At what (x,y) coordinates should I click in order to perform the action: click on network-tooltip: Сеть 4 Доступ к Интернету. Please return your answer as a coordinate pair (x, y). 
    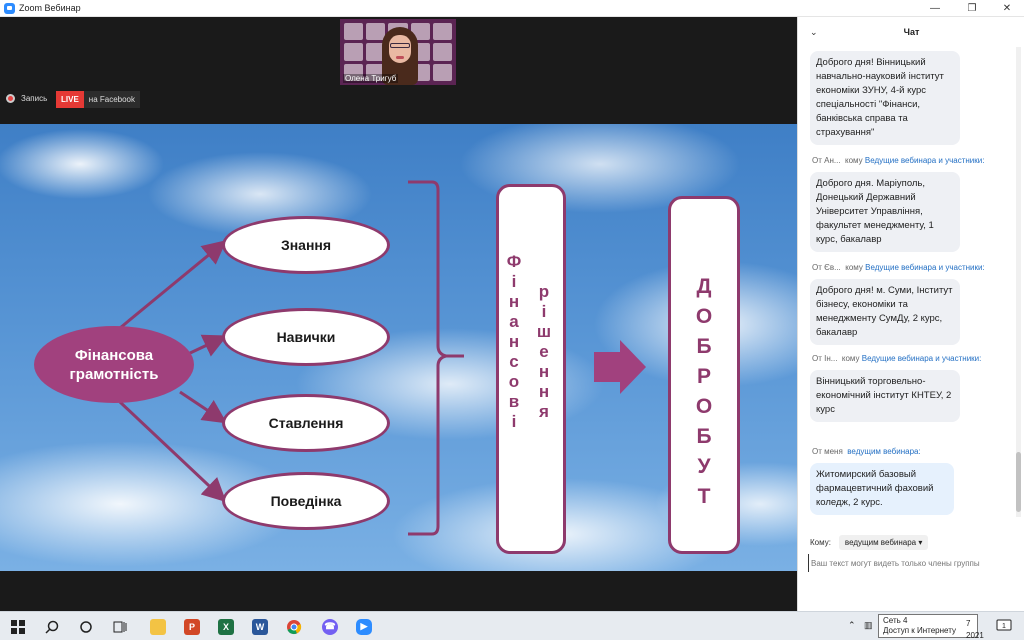
    Looking at the image, I should click on (928, 626).